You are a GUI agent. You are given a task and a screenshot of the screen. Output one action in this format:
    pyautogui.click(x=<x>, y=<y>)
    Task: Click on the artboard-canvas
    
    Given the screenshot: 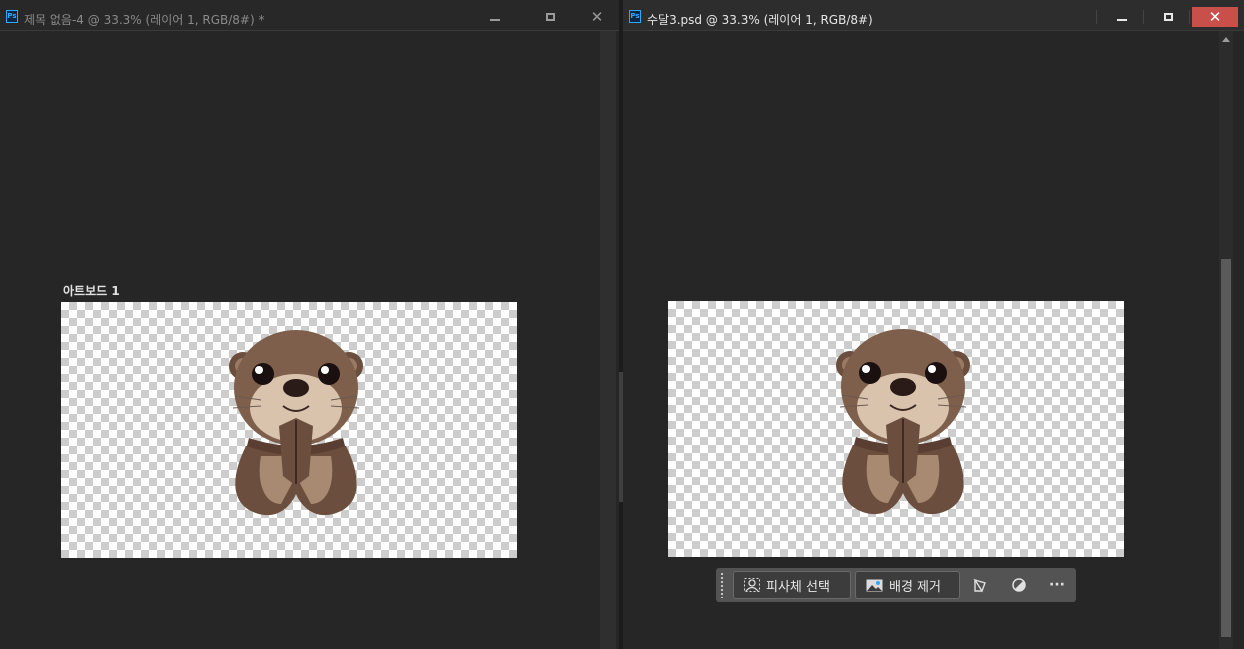 What is the action you would take?
    pyautogui.click(x=289, y=430)
    